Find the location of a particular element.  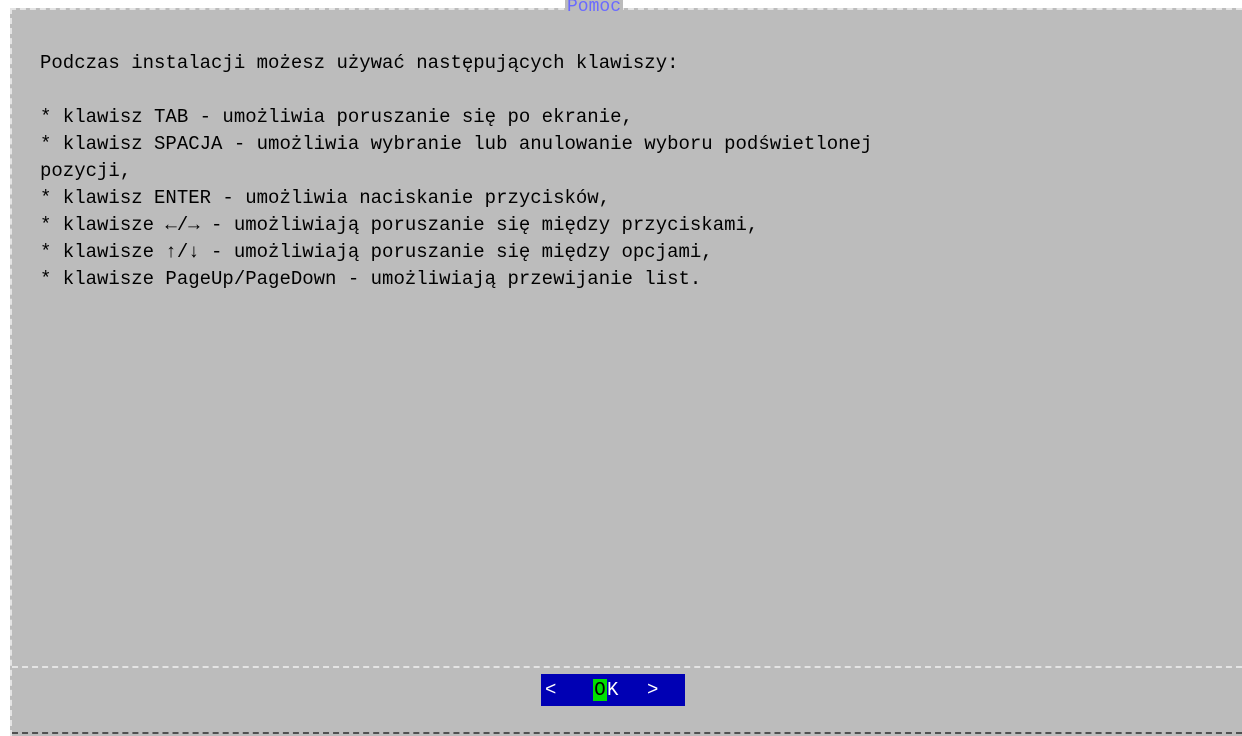

button-separator is located at coordinates (627, 667).